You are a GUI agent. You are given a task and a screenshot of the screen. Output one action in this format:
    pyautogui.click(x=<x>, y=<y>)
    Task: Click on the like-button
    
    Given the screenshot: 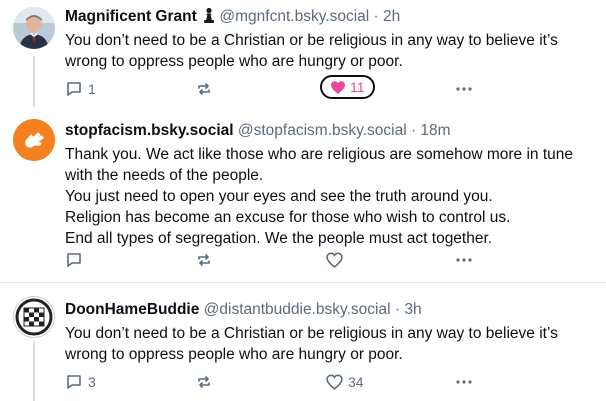 What is the action you would take?
    pyautogui.click(x=337, y=260)
    